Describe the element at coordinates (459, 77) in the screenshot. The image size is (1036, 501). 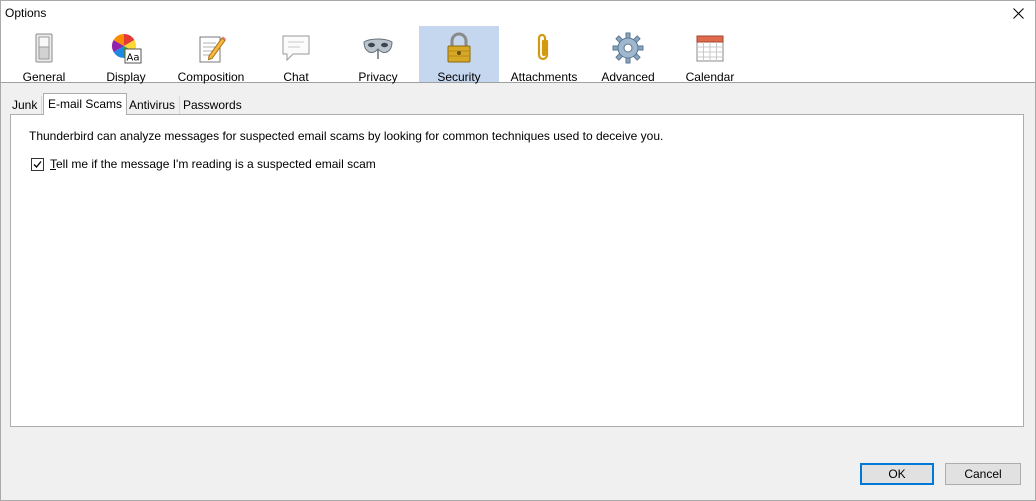
I see `pane-label: Security` at that location.